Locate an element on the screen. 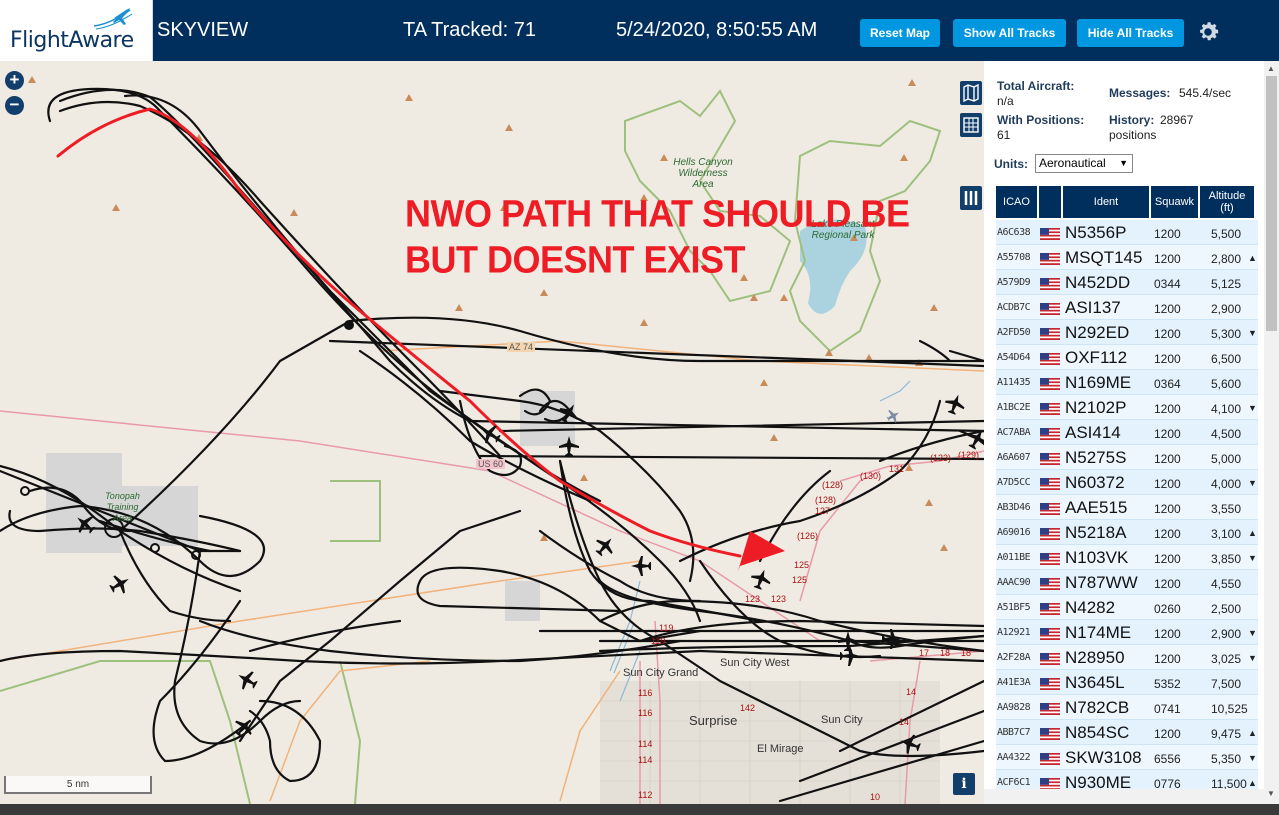 The image size is (1279, 815). scroll-down-icon: ▼ is located at coordinates (1271, 793).